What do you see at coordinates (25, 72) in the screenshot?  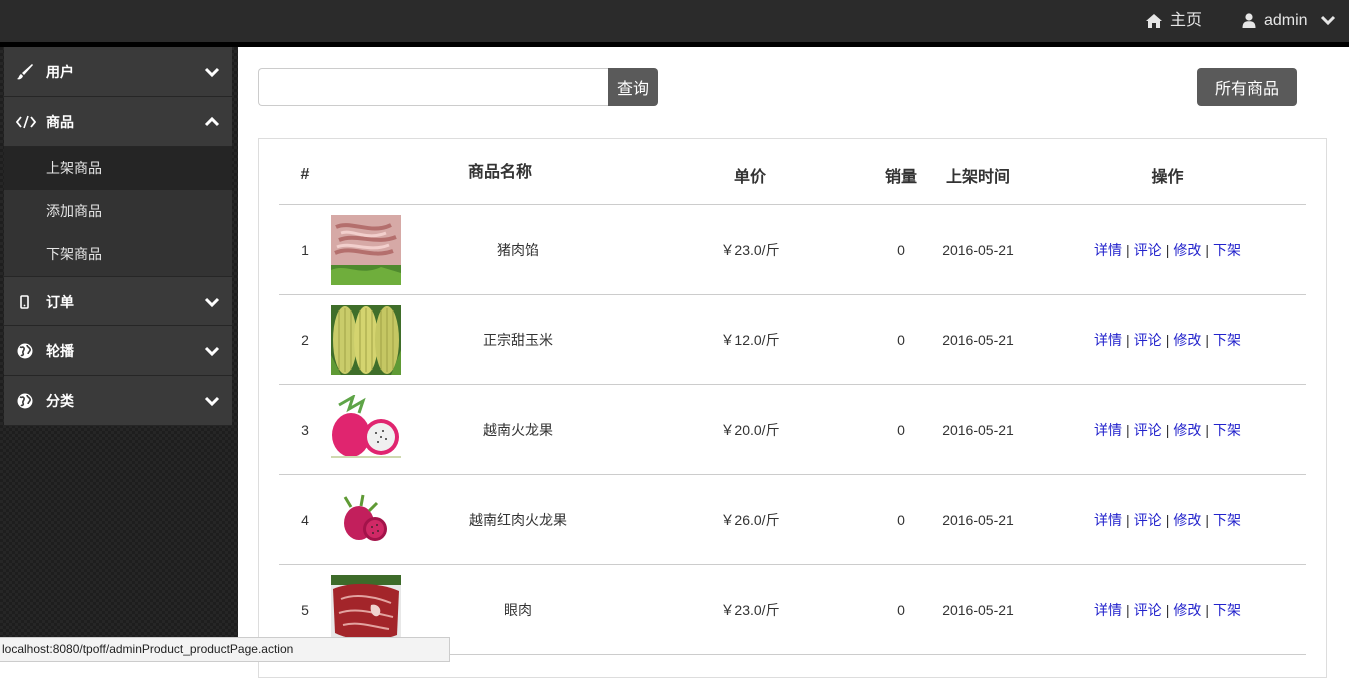 I see `brush-icon` at bounding box center [25, 72].